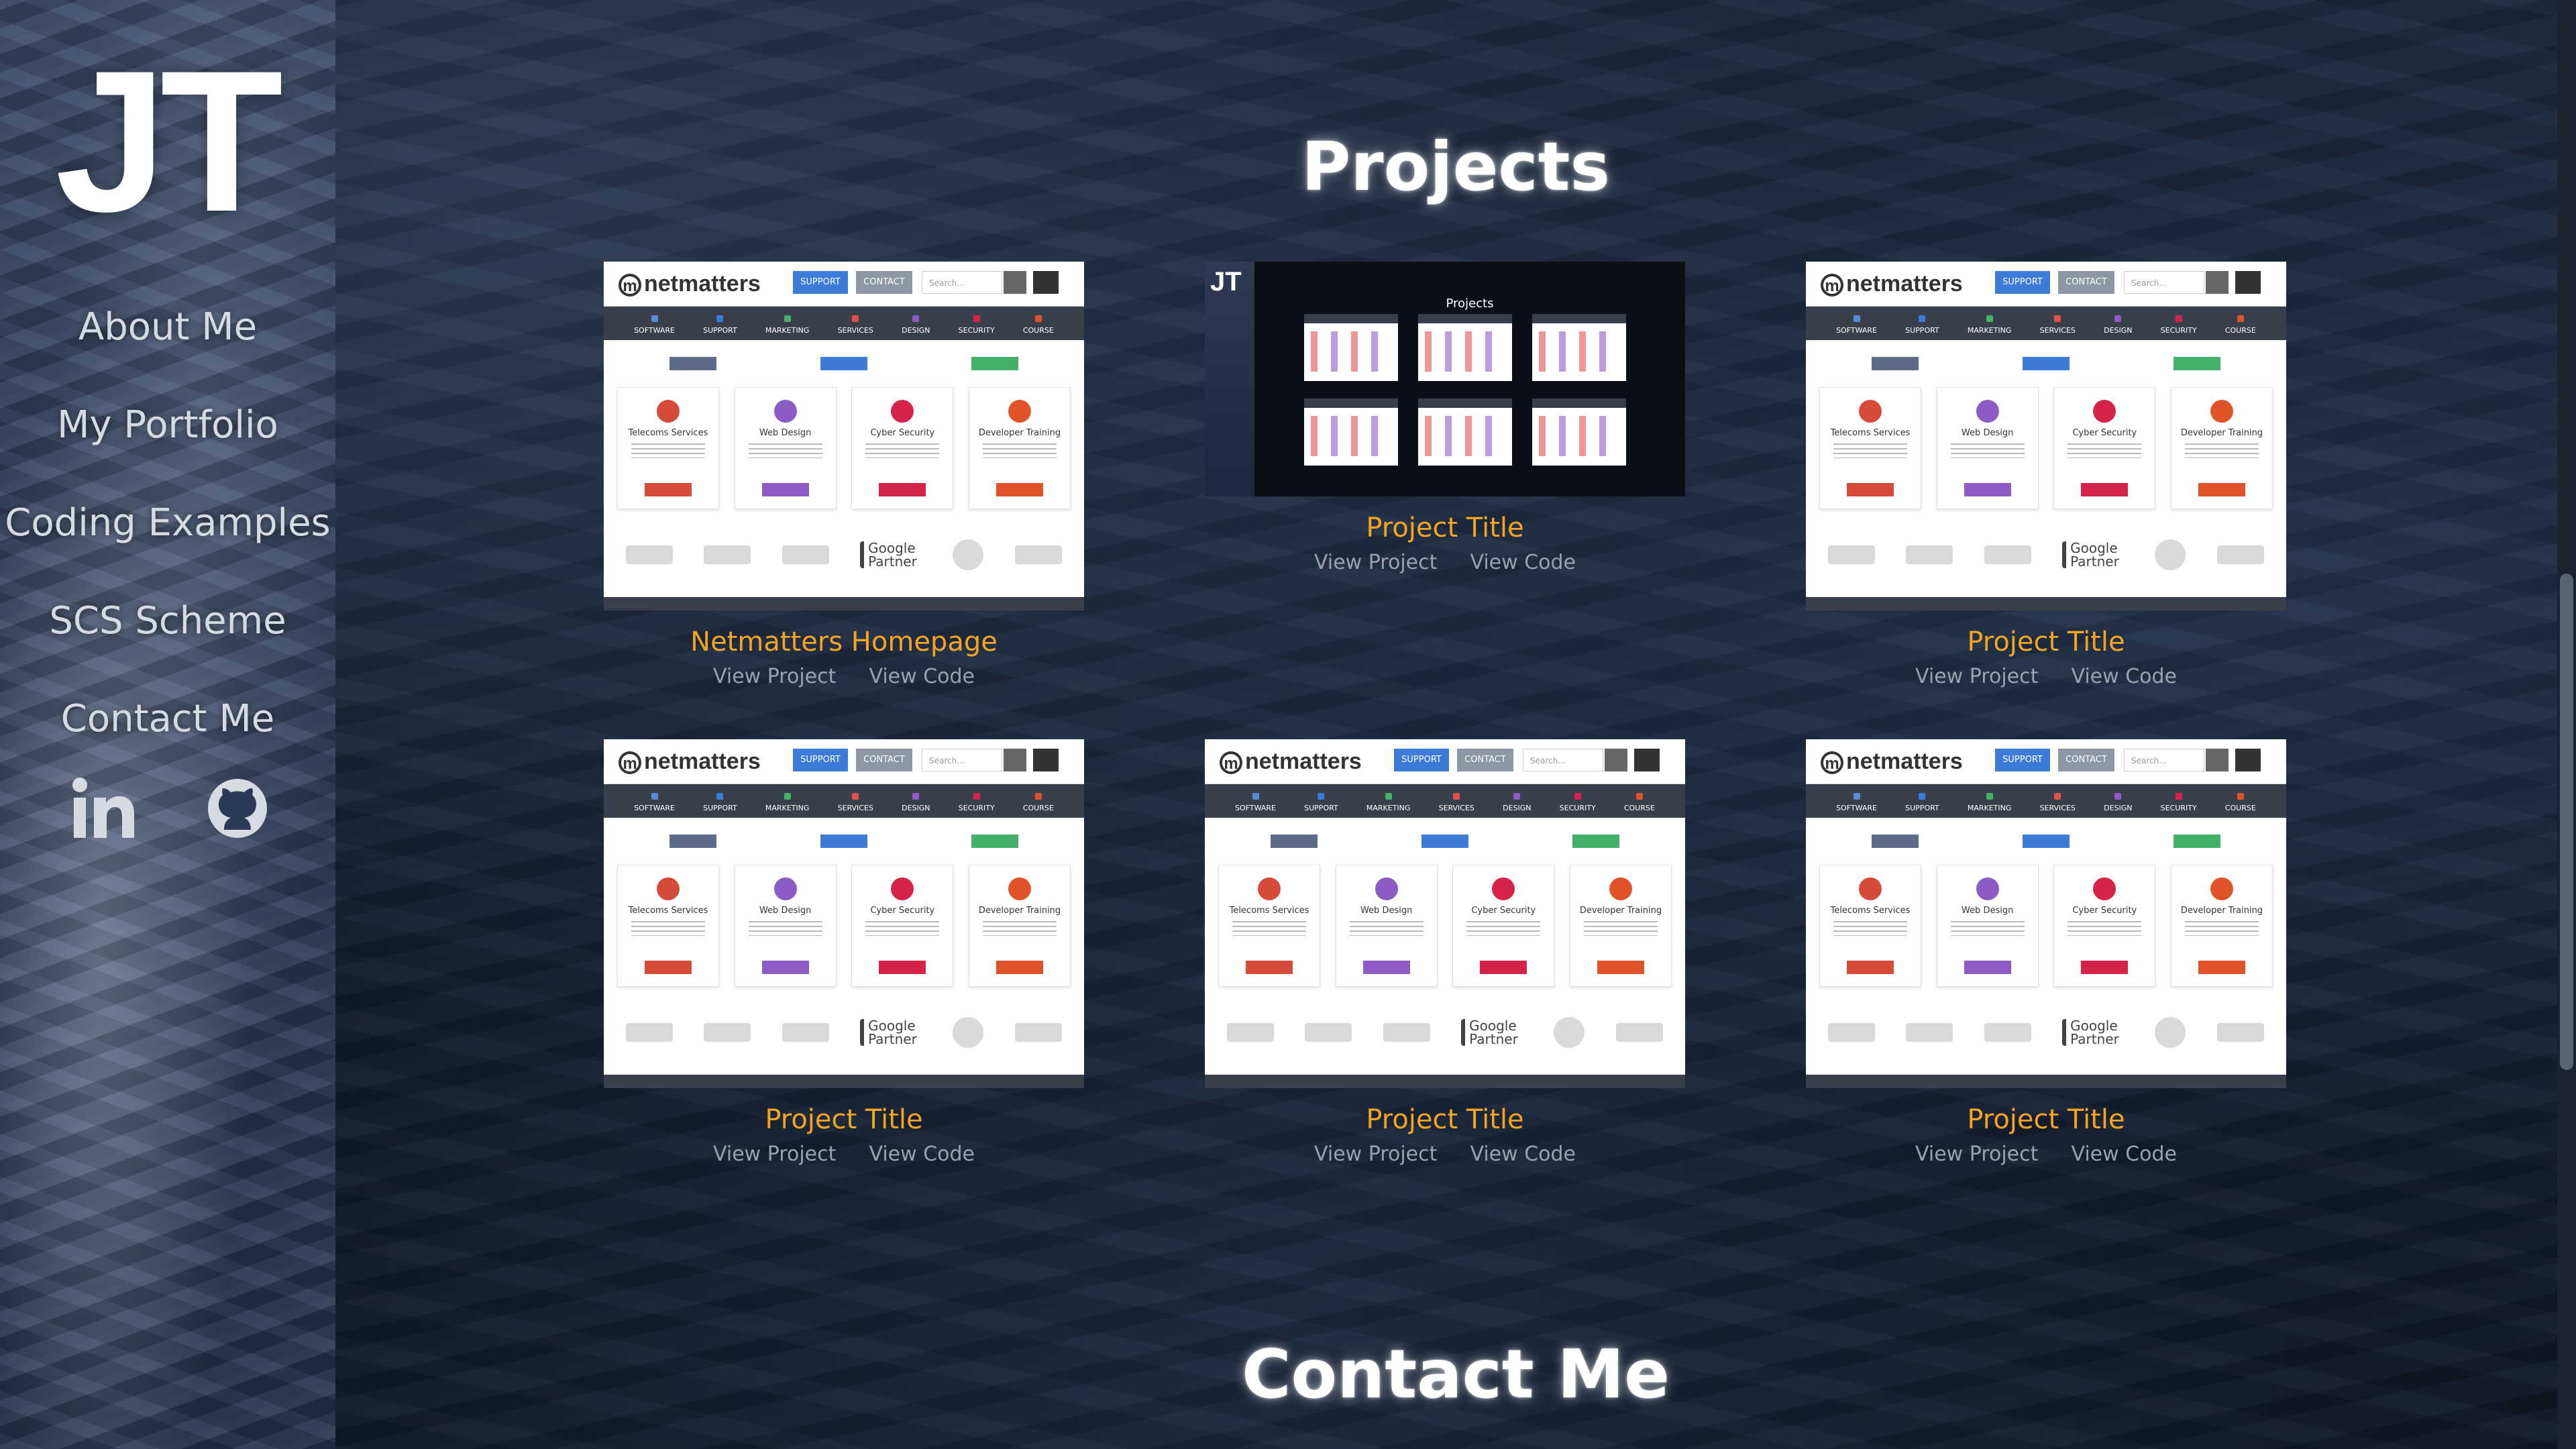  What do you see at coordinates (2046, 1032) in the screenshot?
I see `thumbnail-partners: Google Partner` at bounding box center [2046, 1032].